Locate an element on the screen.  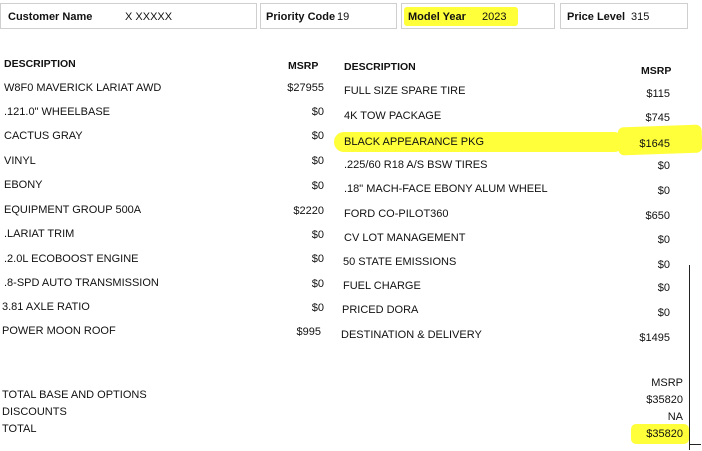
model-year-box: Model Year 2023 is located at coordinates (478, 16).